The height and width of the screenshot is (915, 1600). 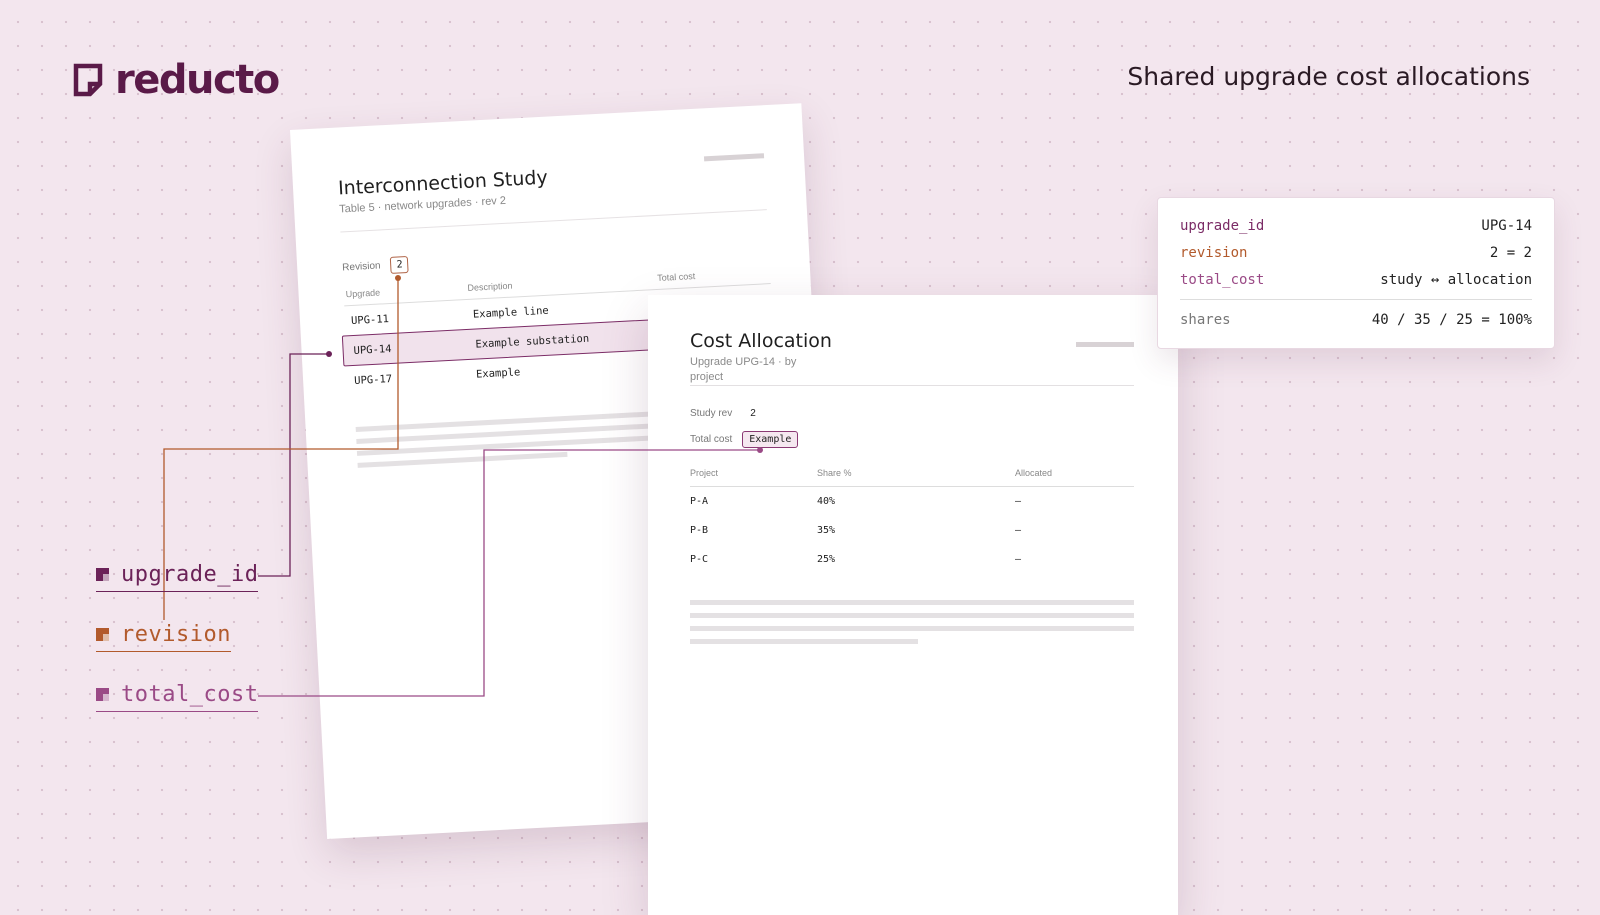 I want to click on summary-row-revision: revision 2 = 2, so click(x=1356, y=253).